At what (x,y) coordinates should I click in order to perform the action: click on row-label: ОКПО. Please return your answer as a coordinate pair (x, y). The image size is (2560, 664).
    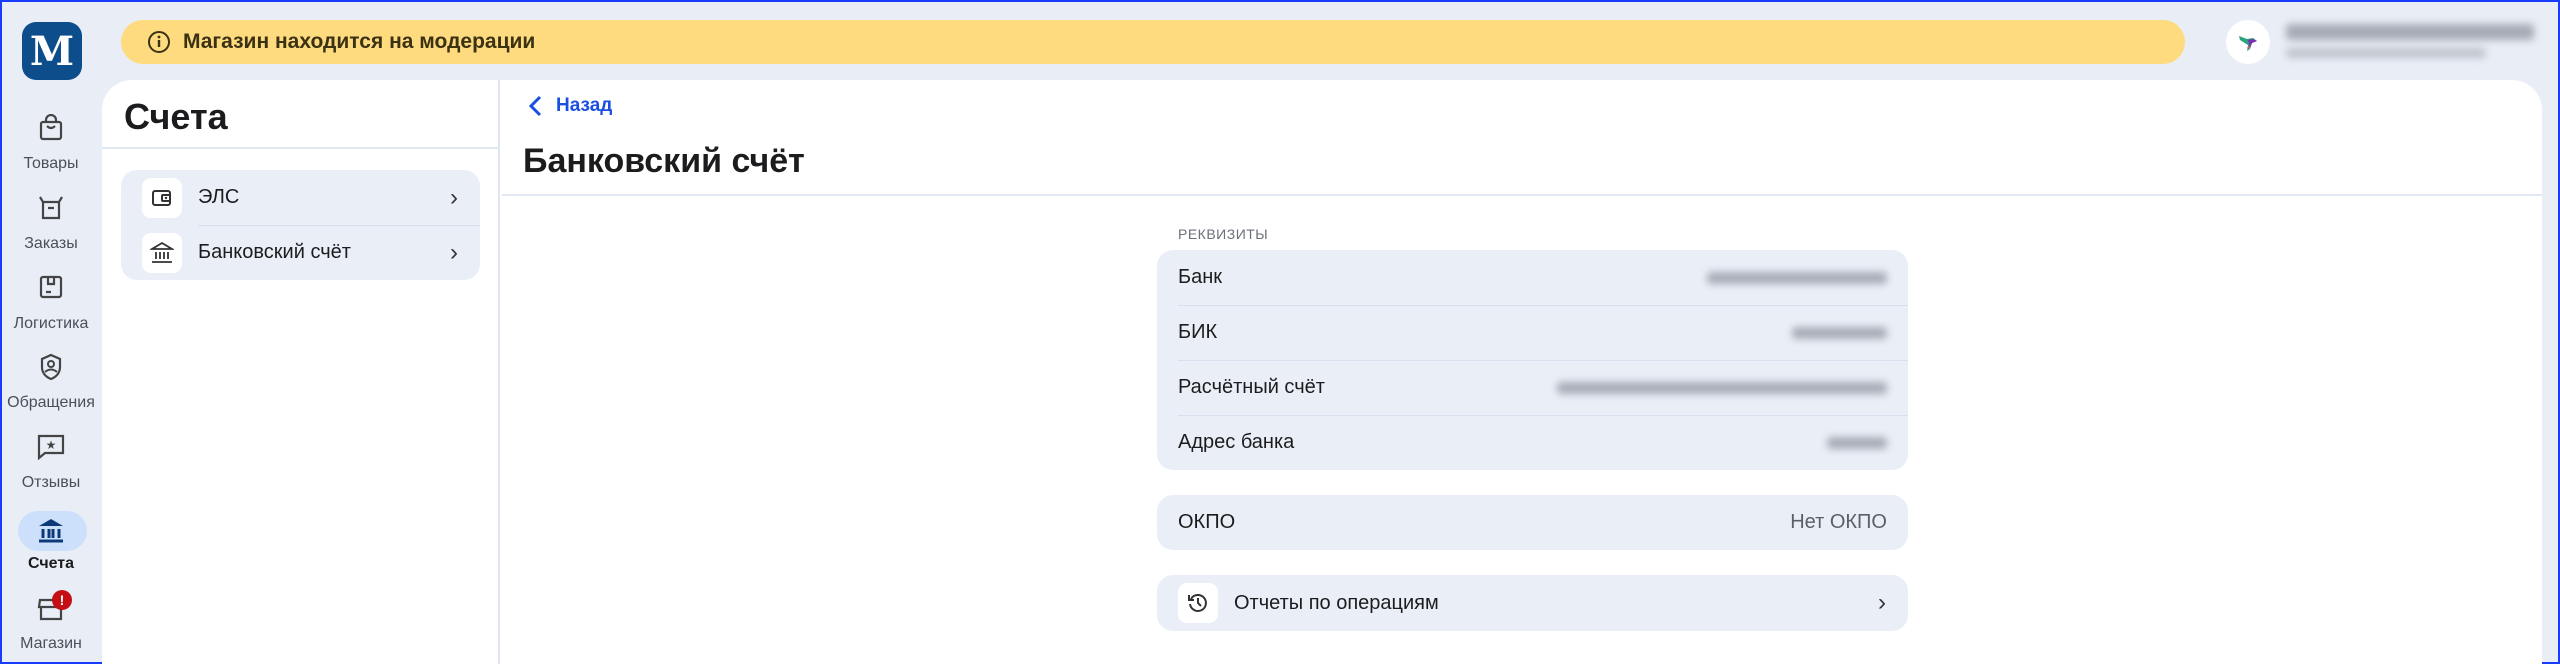
    Looking at the image, I should click on (1207, 522).